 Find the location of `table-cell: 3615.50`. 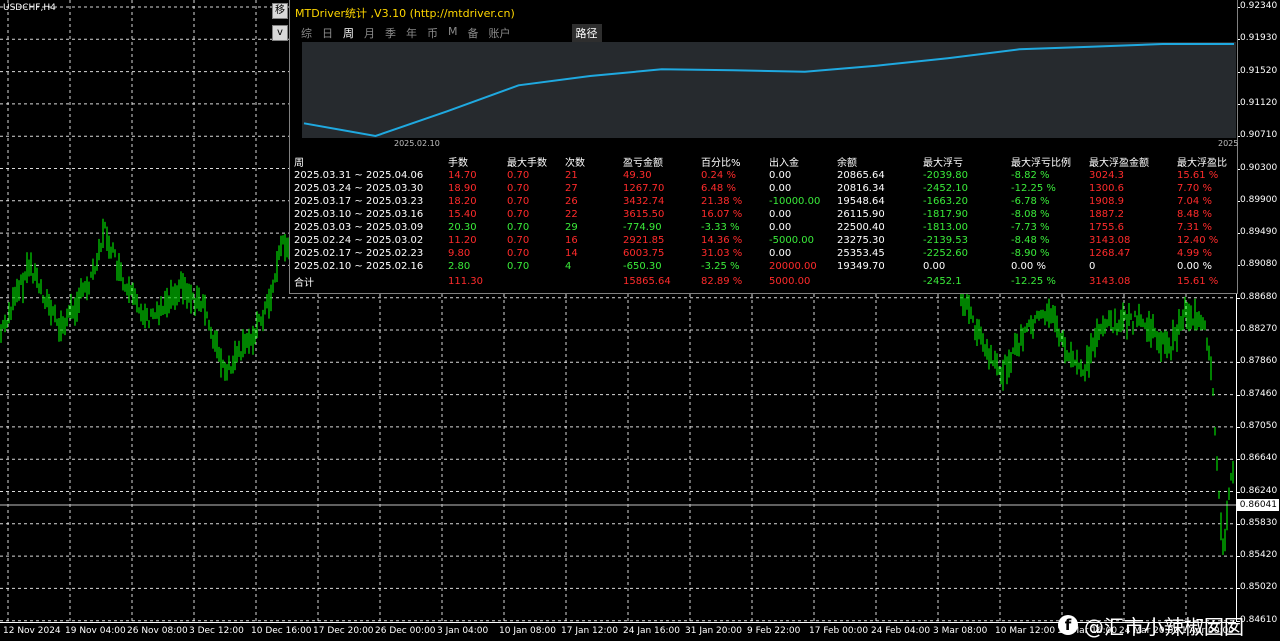

table-cell: 3615.50 is located at coordinates (644, 214).